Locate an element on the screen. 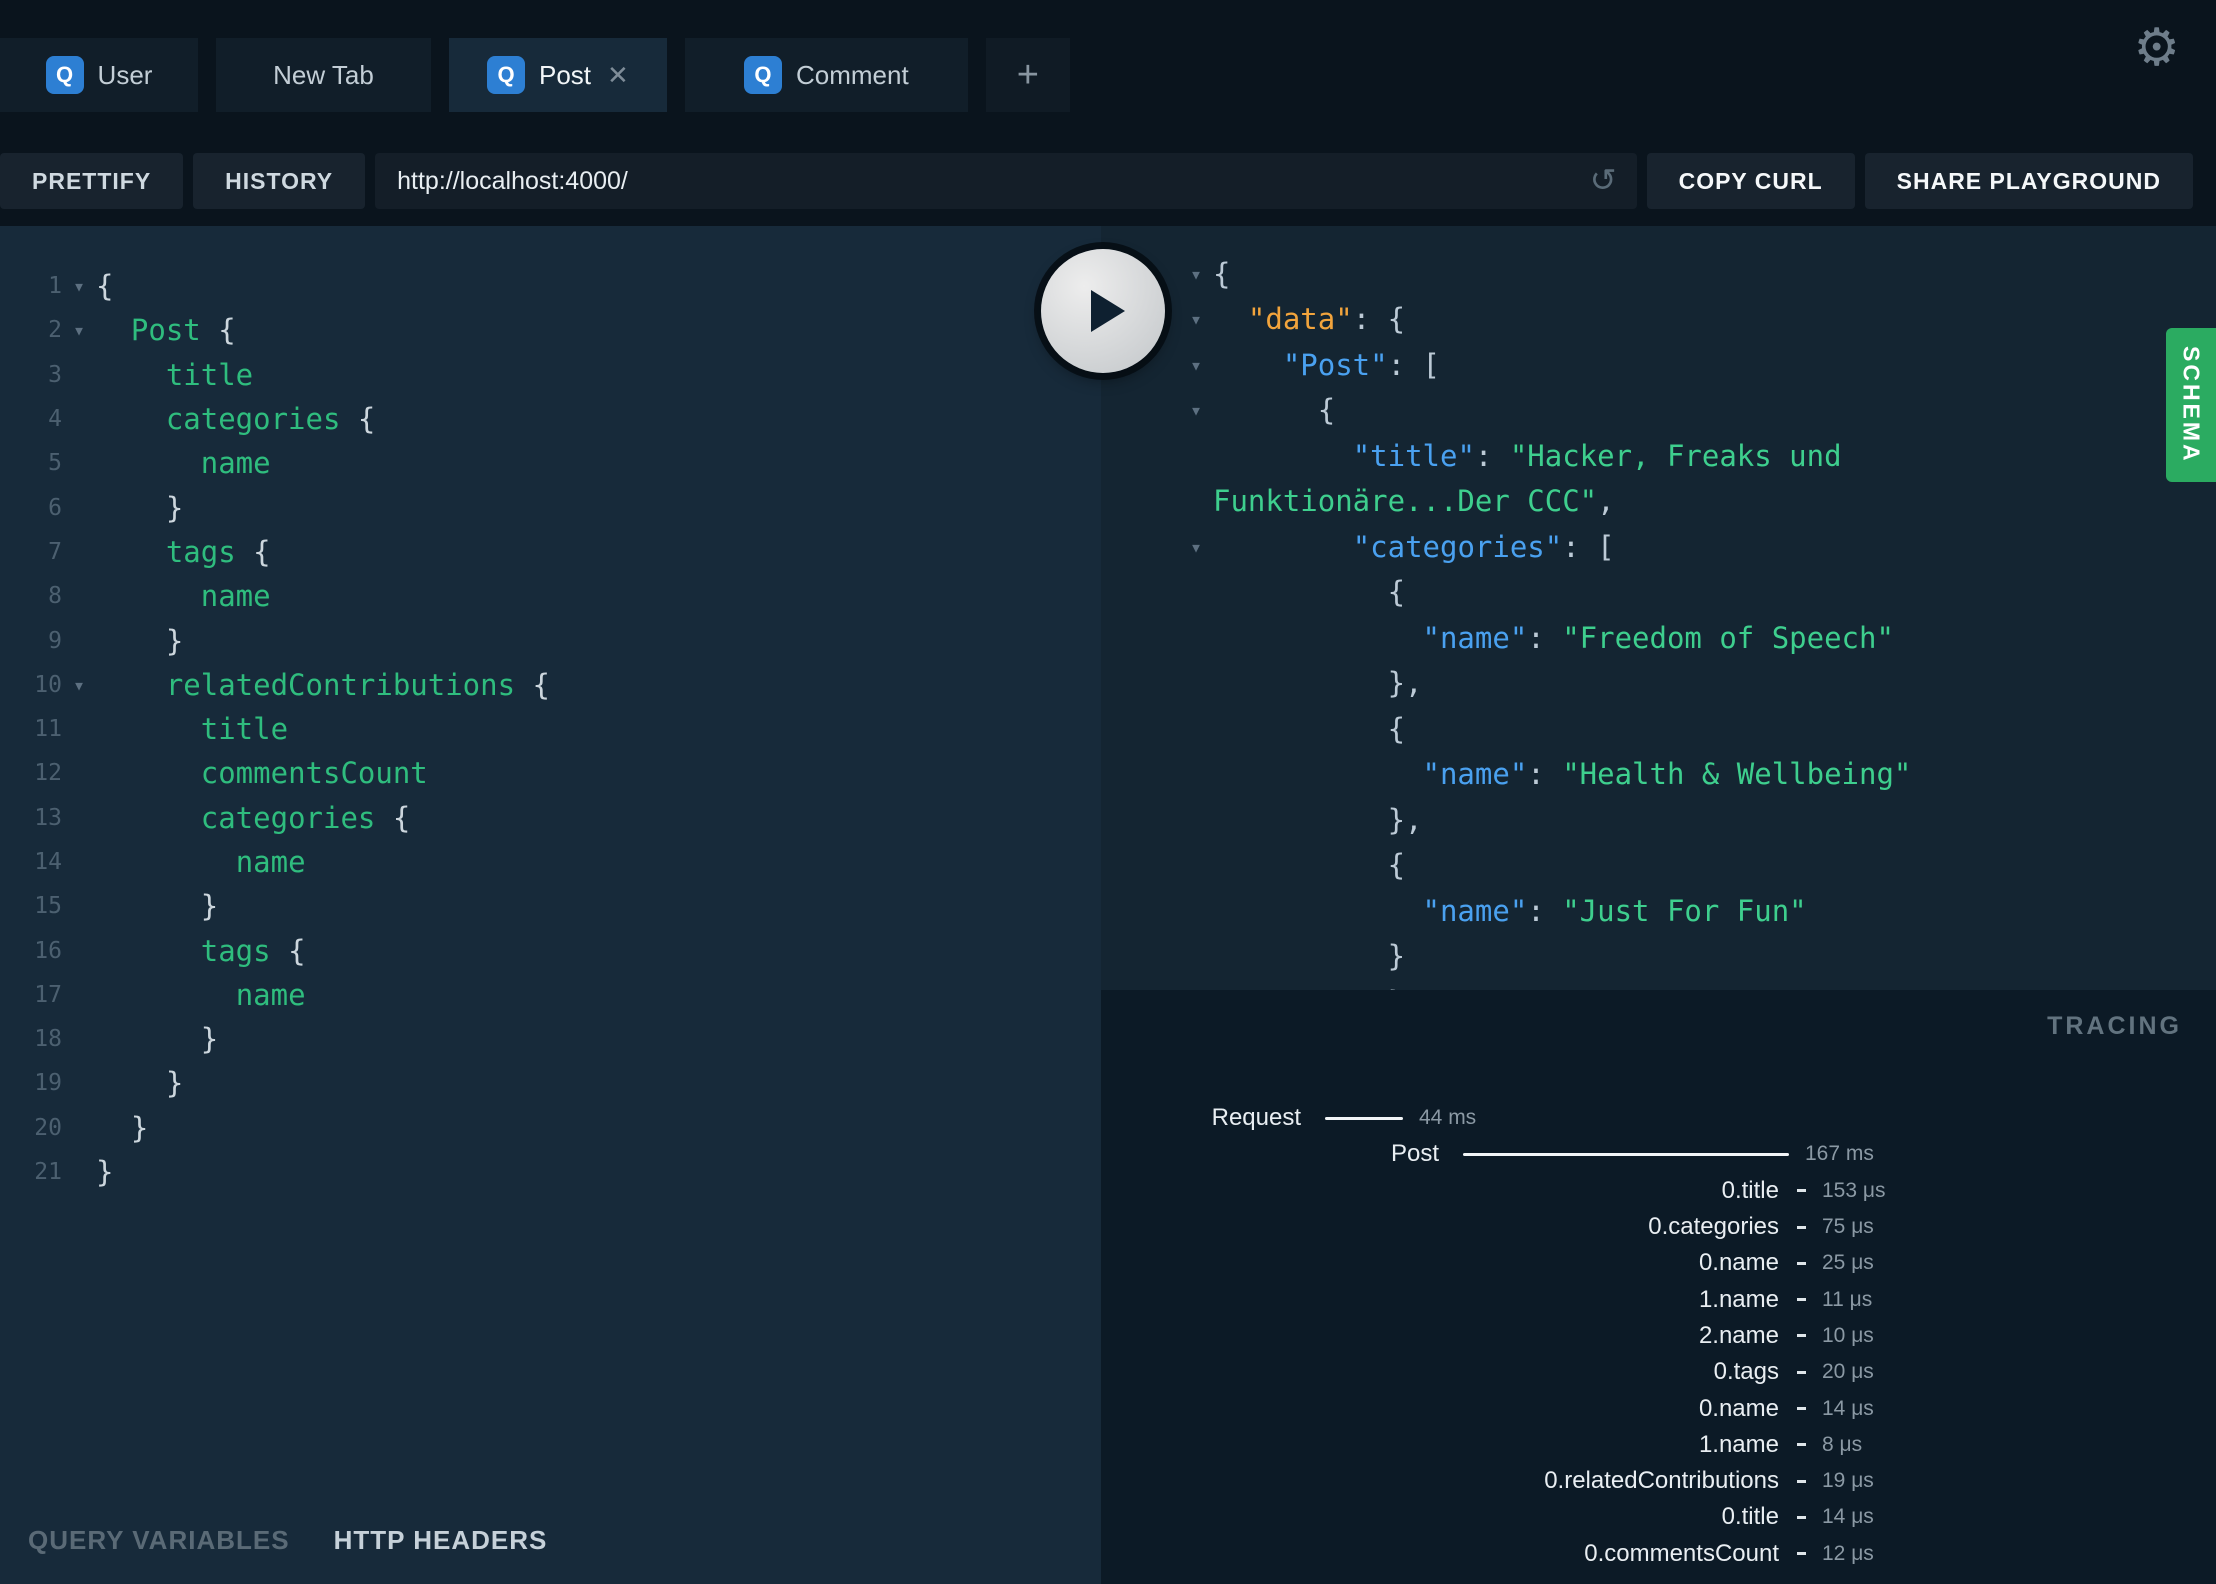 This screenshot has width=2216, height=1584. trace-row: 0.title 153 μs is located at coordinates (1658, 1191).